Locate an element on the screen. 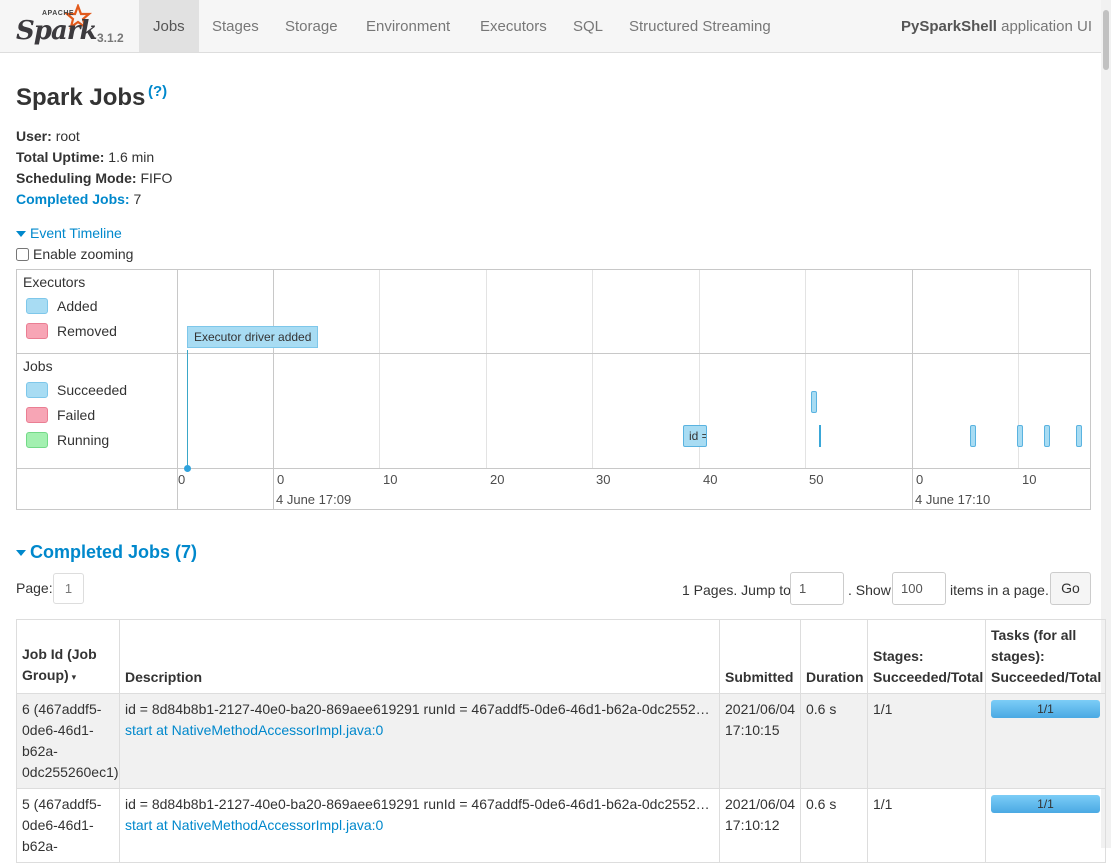  column-header-stages: Stages: Succeeded/Total is located at coordinates (926, 656).